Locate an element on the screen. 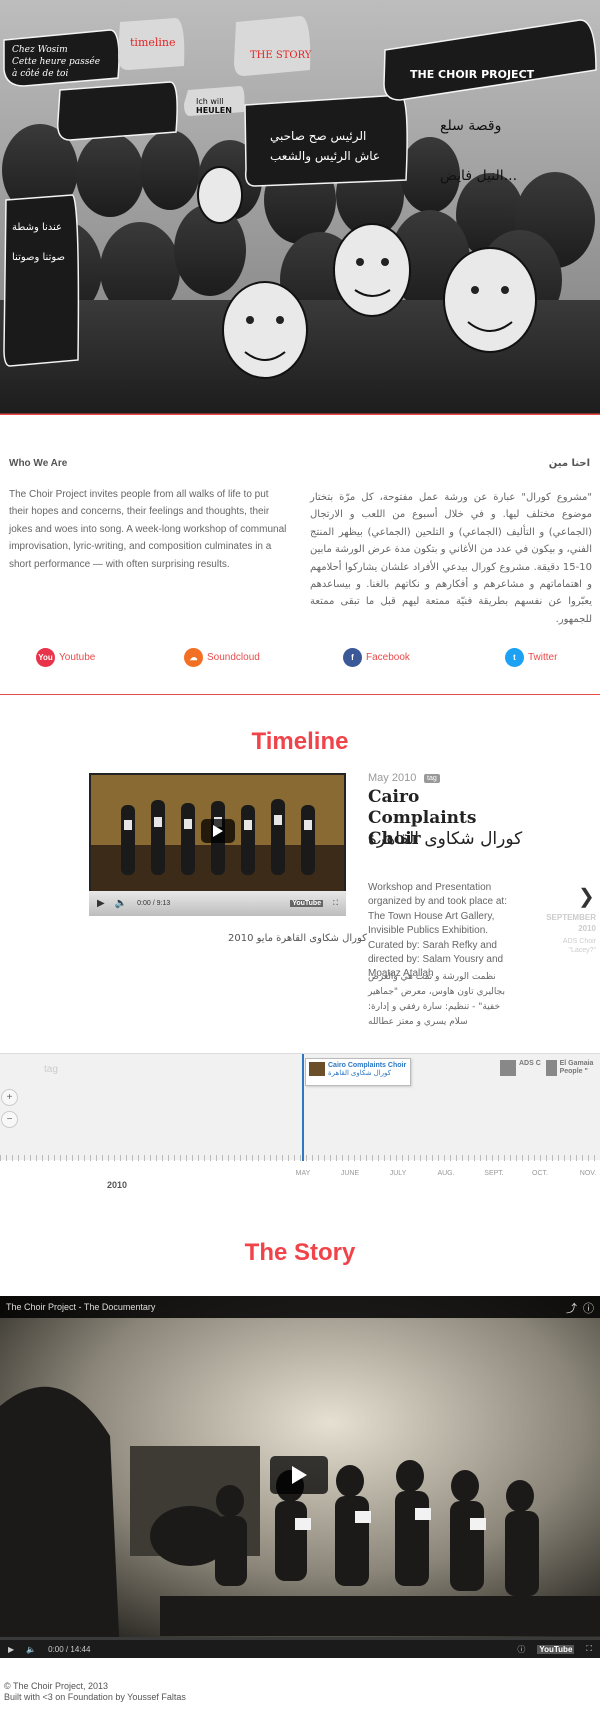 The width and height of the screenshot is (600, 1727). svg-text: الرئيس صح صاحبي is located at coordinates (318, 136).